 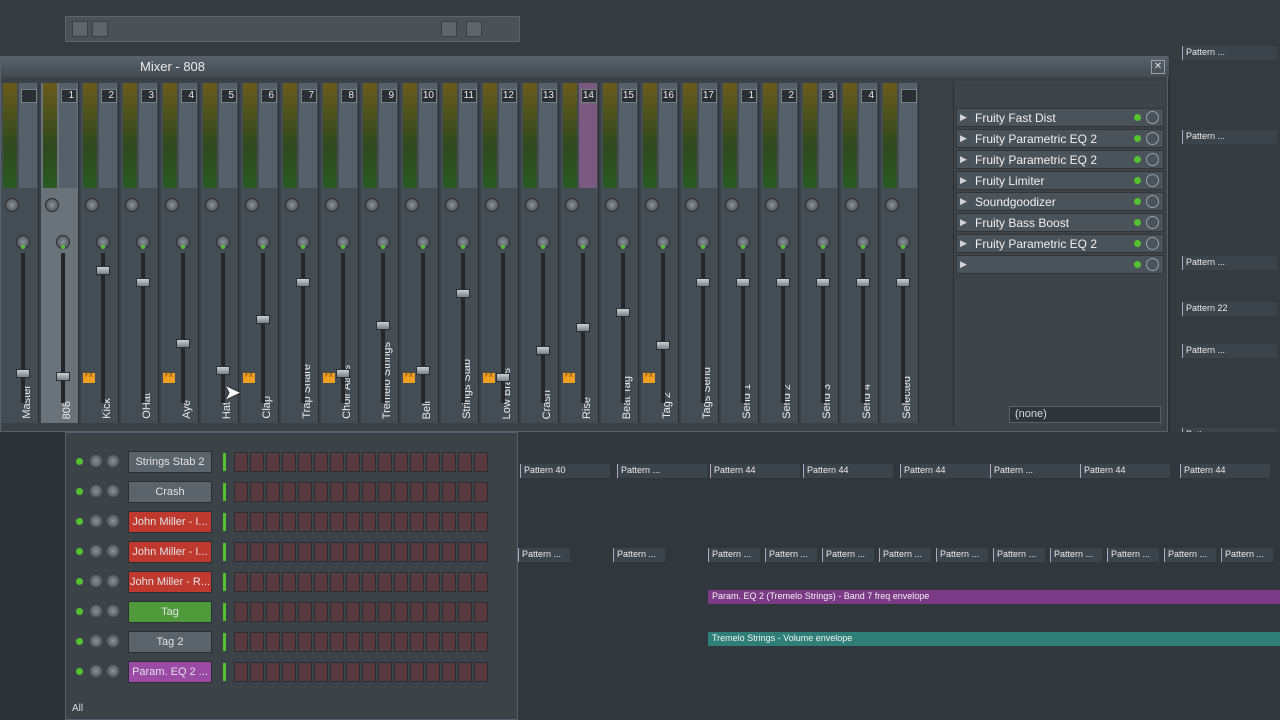 I want to click on mixer-strip: 12 Low Brass FX, so click(x=500, y=253).